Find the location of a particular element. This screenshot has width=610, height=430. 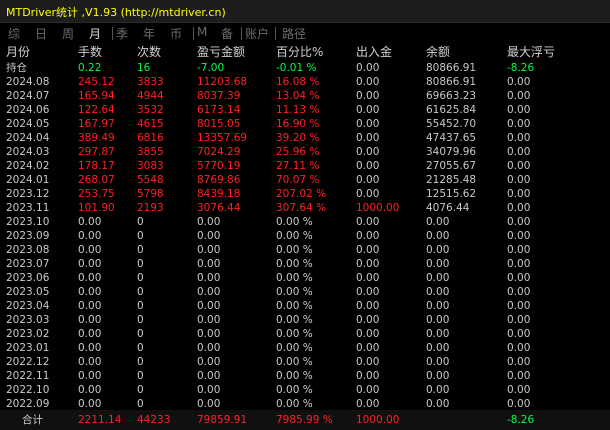

table-row: 2023.06 0.00 0 0.00 0.00 % 0.00 0.00 0.00 is located at coordinates (305, 278).